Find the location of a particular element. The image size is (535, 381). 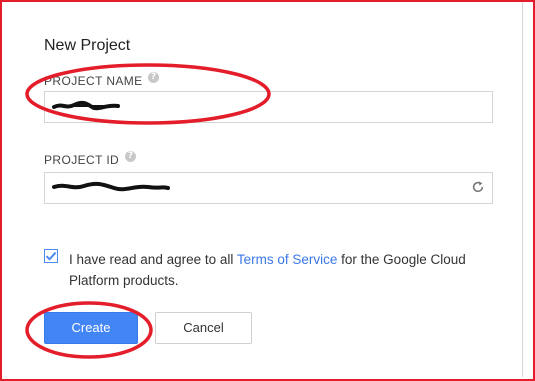

terms-of-service-link: Terms of Service is located at coordinates (287, 259).